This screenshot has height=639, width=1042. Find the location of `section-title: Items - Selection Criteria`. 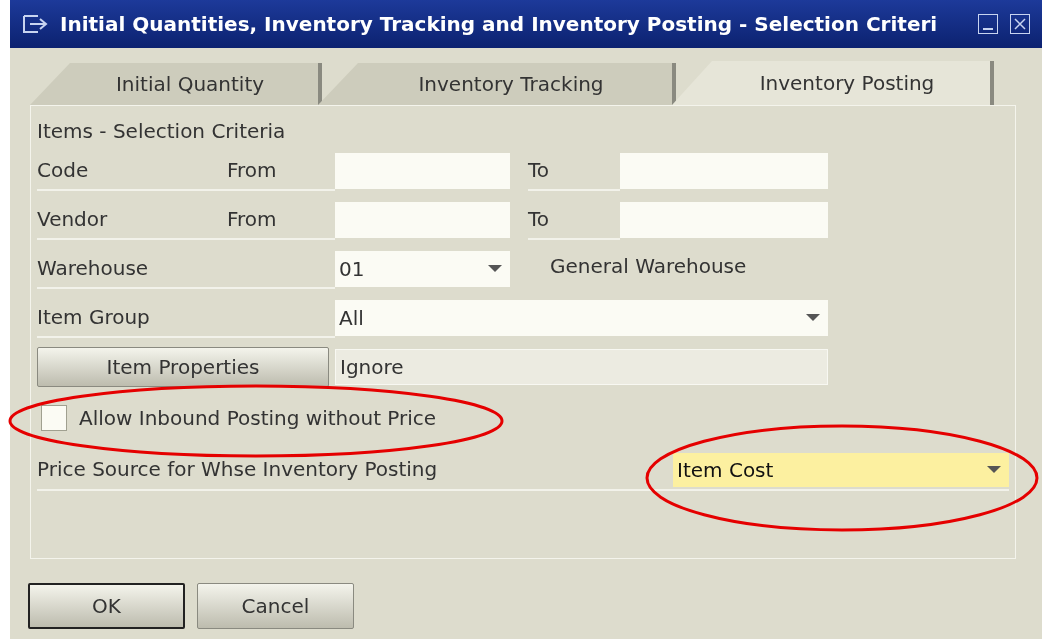

section-title: Items - Selection Criteria is located at coordinates (162, 131).